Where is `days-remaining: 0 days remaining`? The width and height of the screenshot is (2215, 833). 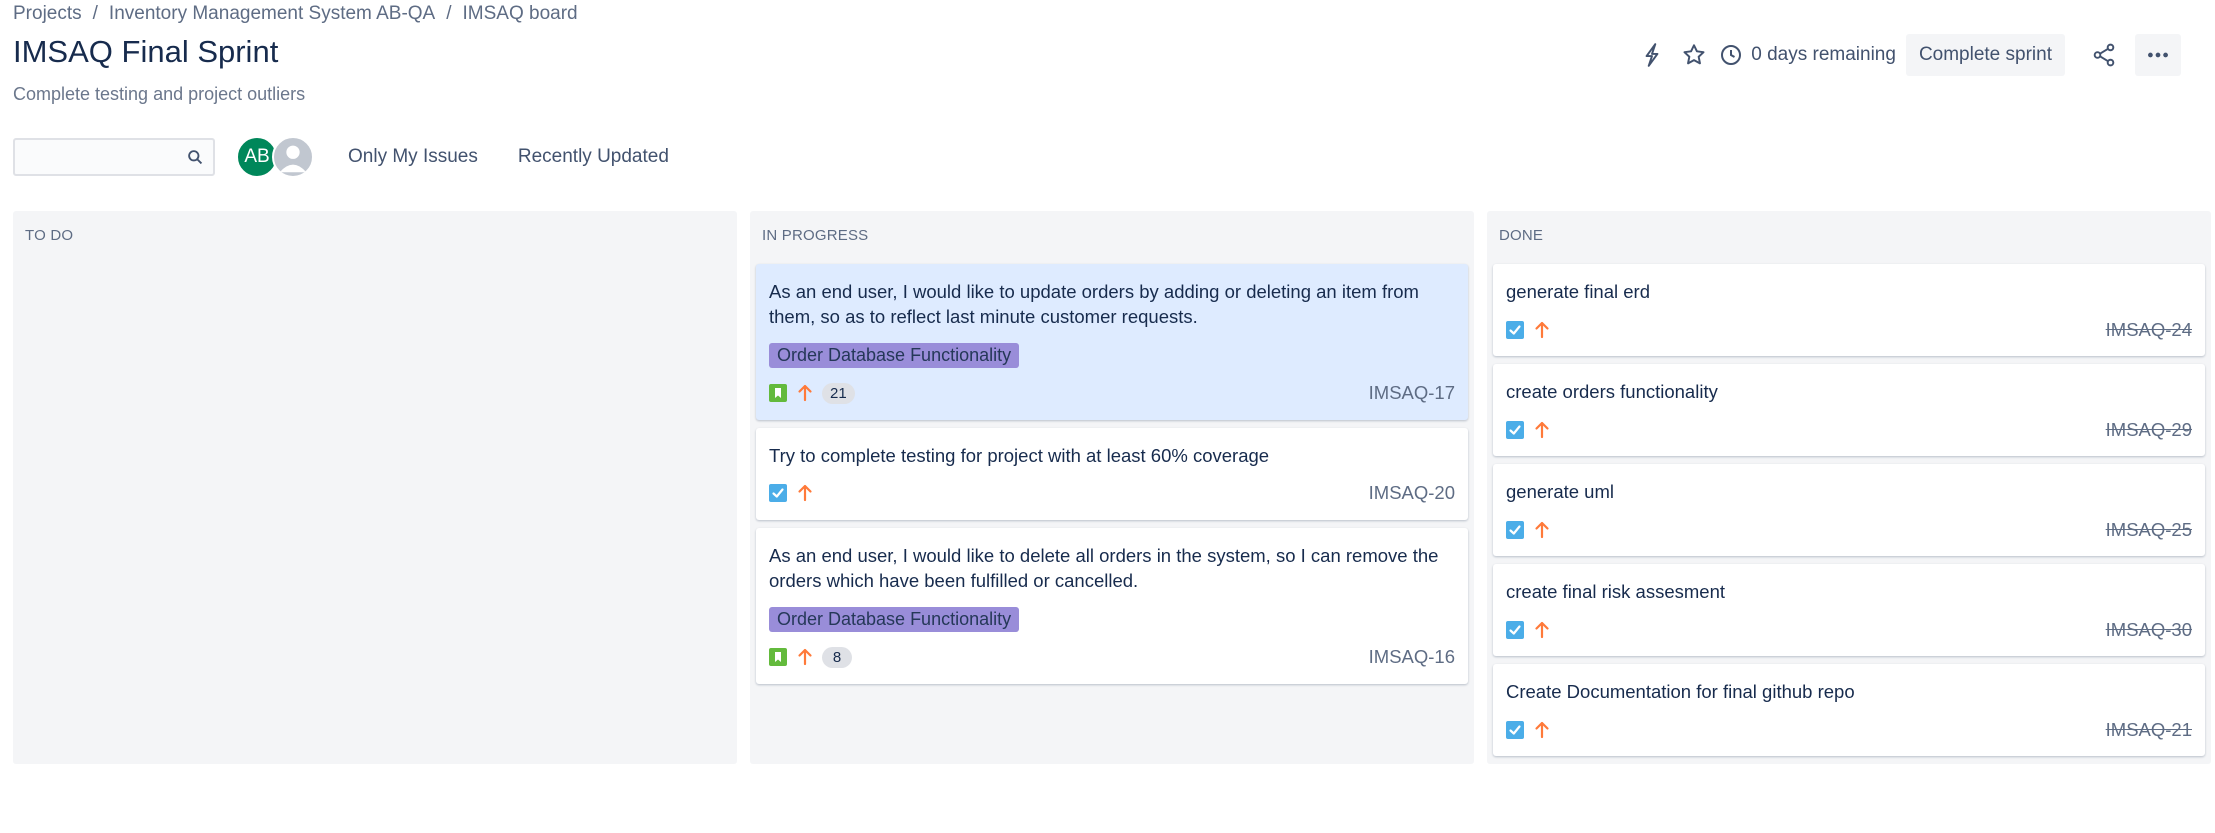 days-remaining: 0 days remaining is located at coordinates (1807, 55).